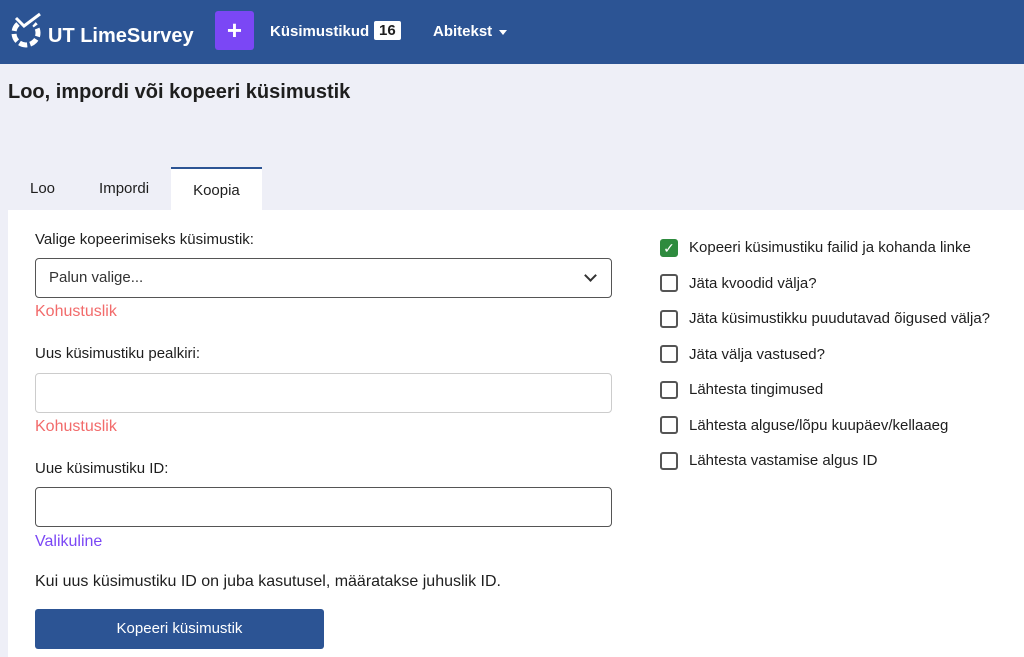  I want to click on option-label: Jäta välja vastused?, so click(757, 354).